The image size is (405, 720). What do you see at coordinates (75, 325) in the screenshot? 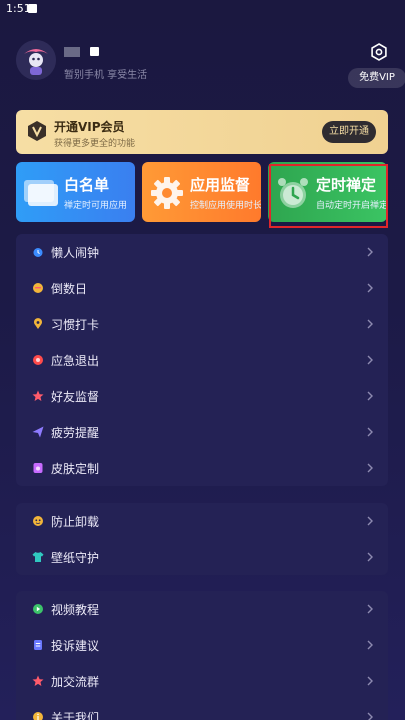
I see `menu-item-label: 习惯打卡` at bounding box center [75, 325].